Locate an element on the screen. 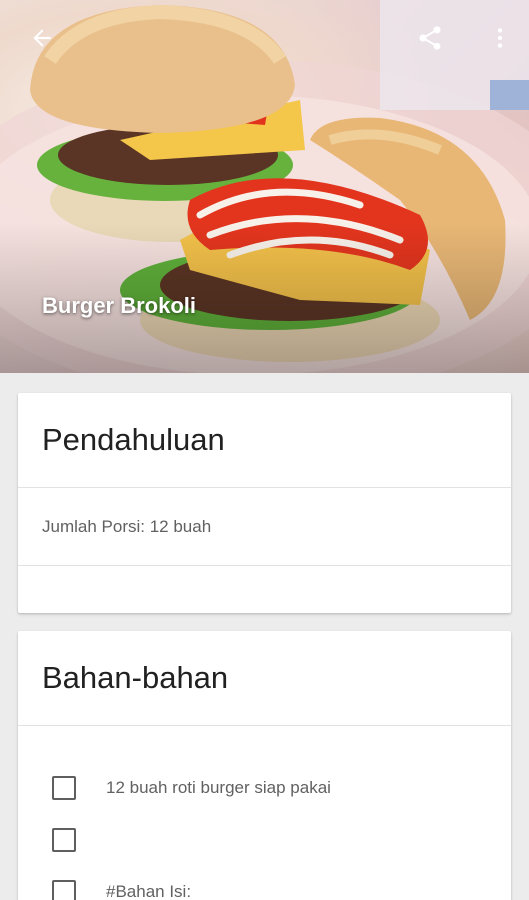 This screenshot has width=529, height=900. share-icon is located at coordinates (430, 38).